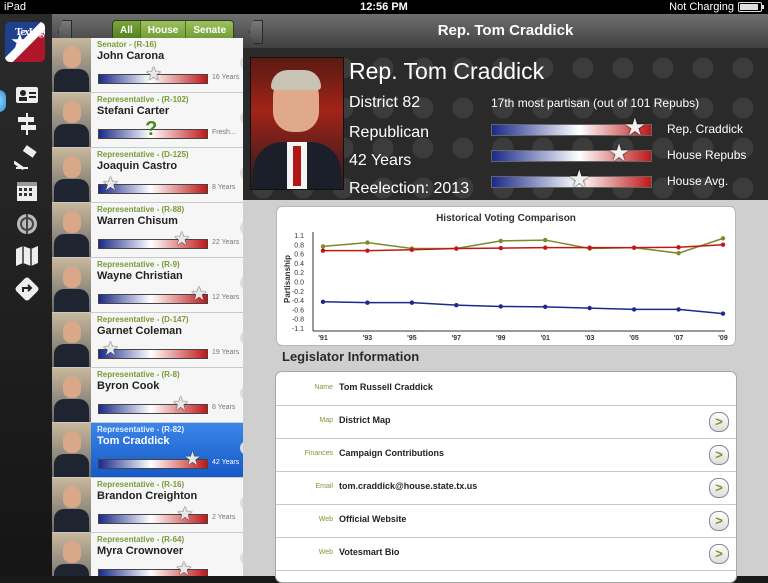  I want to click on capitol-map-icon, so click(27, 224).